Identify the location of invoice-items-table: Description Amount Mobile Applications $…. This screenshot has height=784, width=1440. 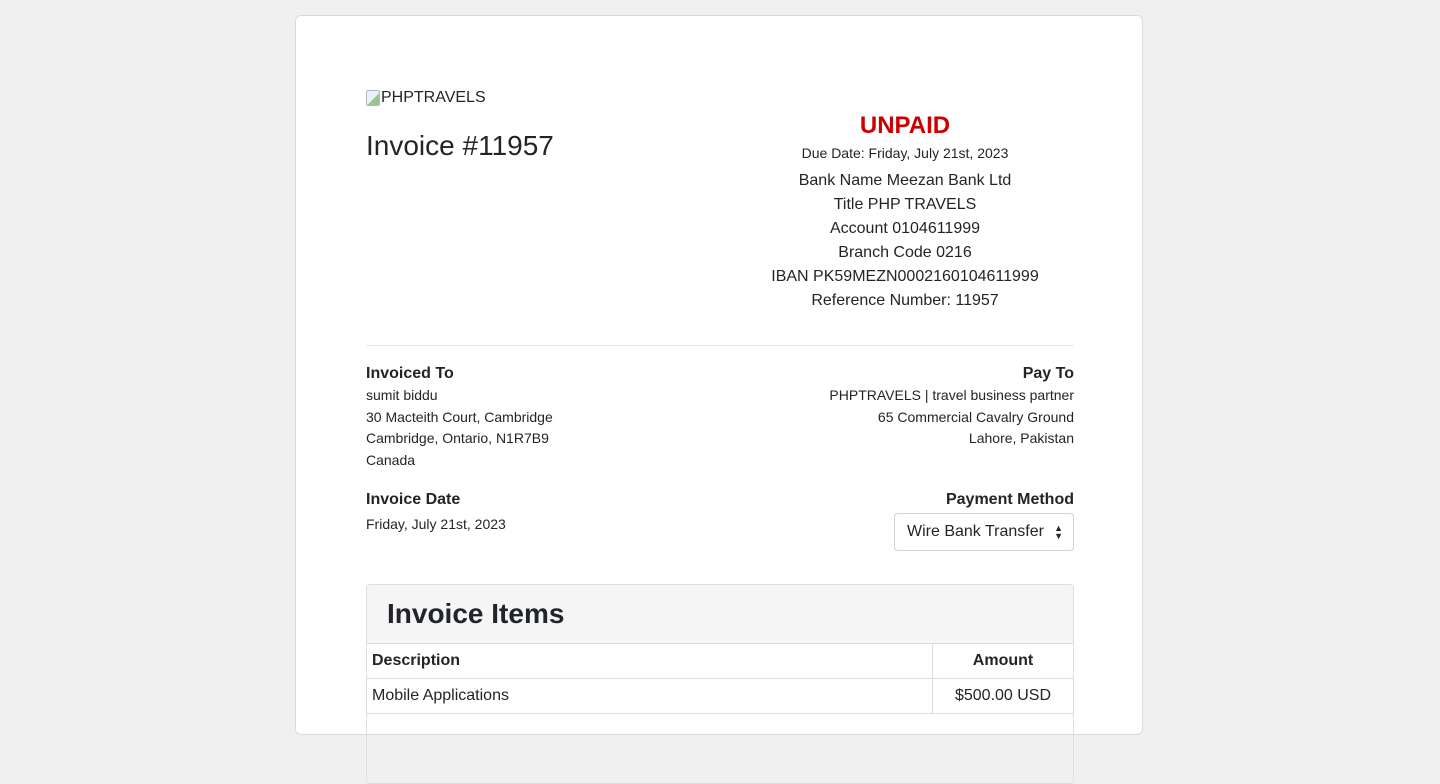
(720, 679).